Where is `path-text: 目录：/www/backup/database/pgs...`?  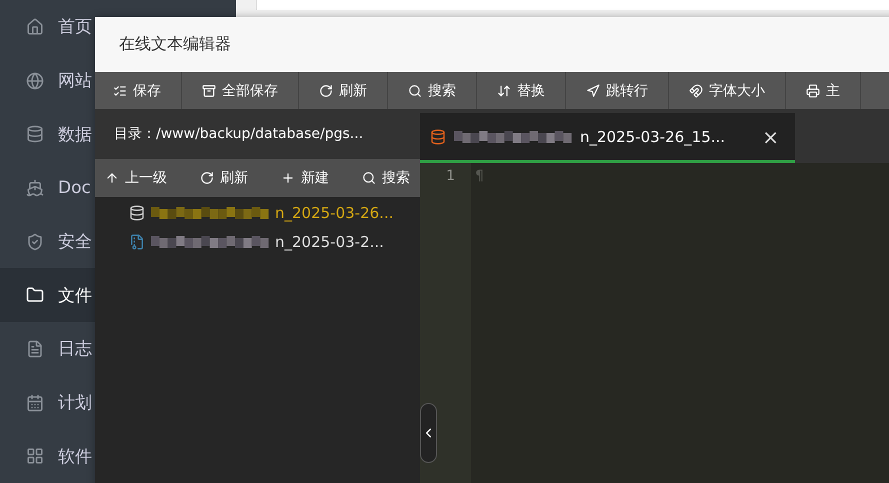
path-text: 目录：/www/backup/database/pgs... is located at coordinates (239, 134).